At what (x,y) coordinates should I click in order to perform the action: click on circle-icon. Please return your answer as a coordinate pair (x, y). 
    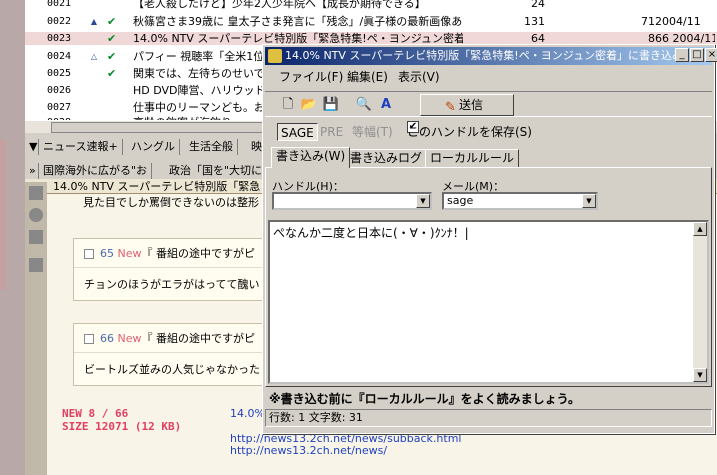
    Looking at the image, I should click on (36, 215).